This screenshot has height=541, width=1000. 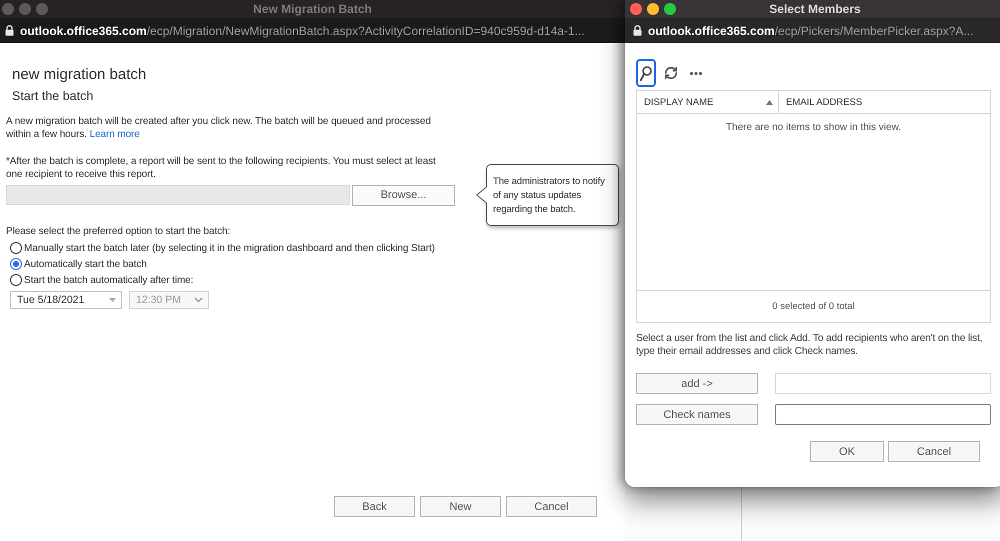 I want to click on added-recipients-field, so click(x=883, y=383).